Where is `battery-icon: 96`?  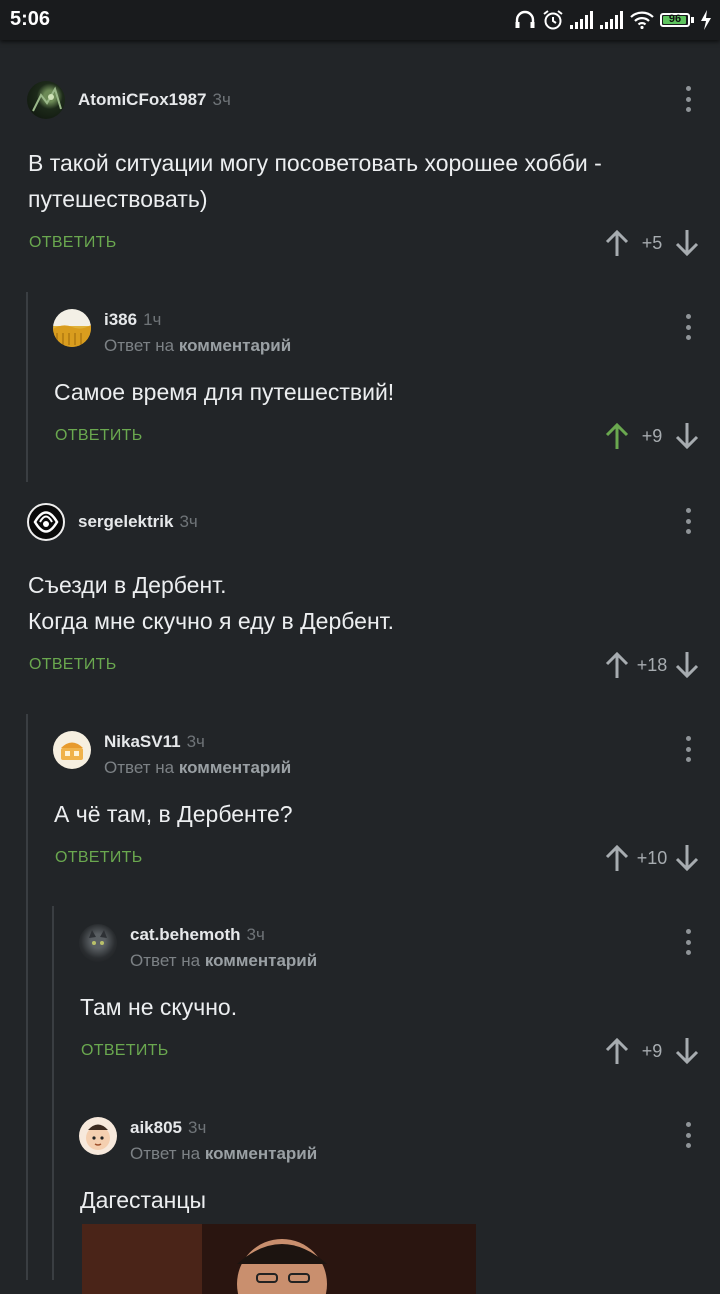
battery-icon: 96 is located at coordinates (677, 20).